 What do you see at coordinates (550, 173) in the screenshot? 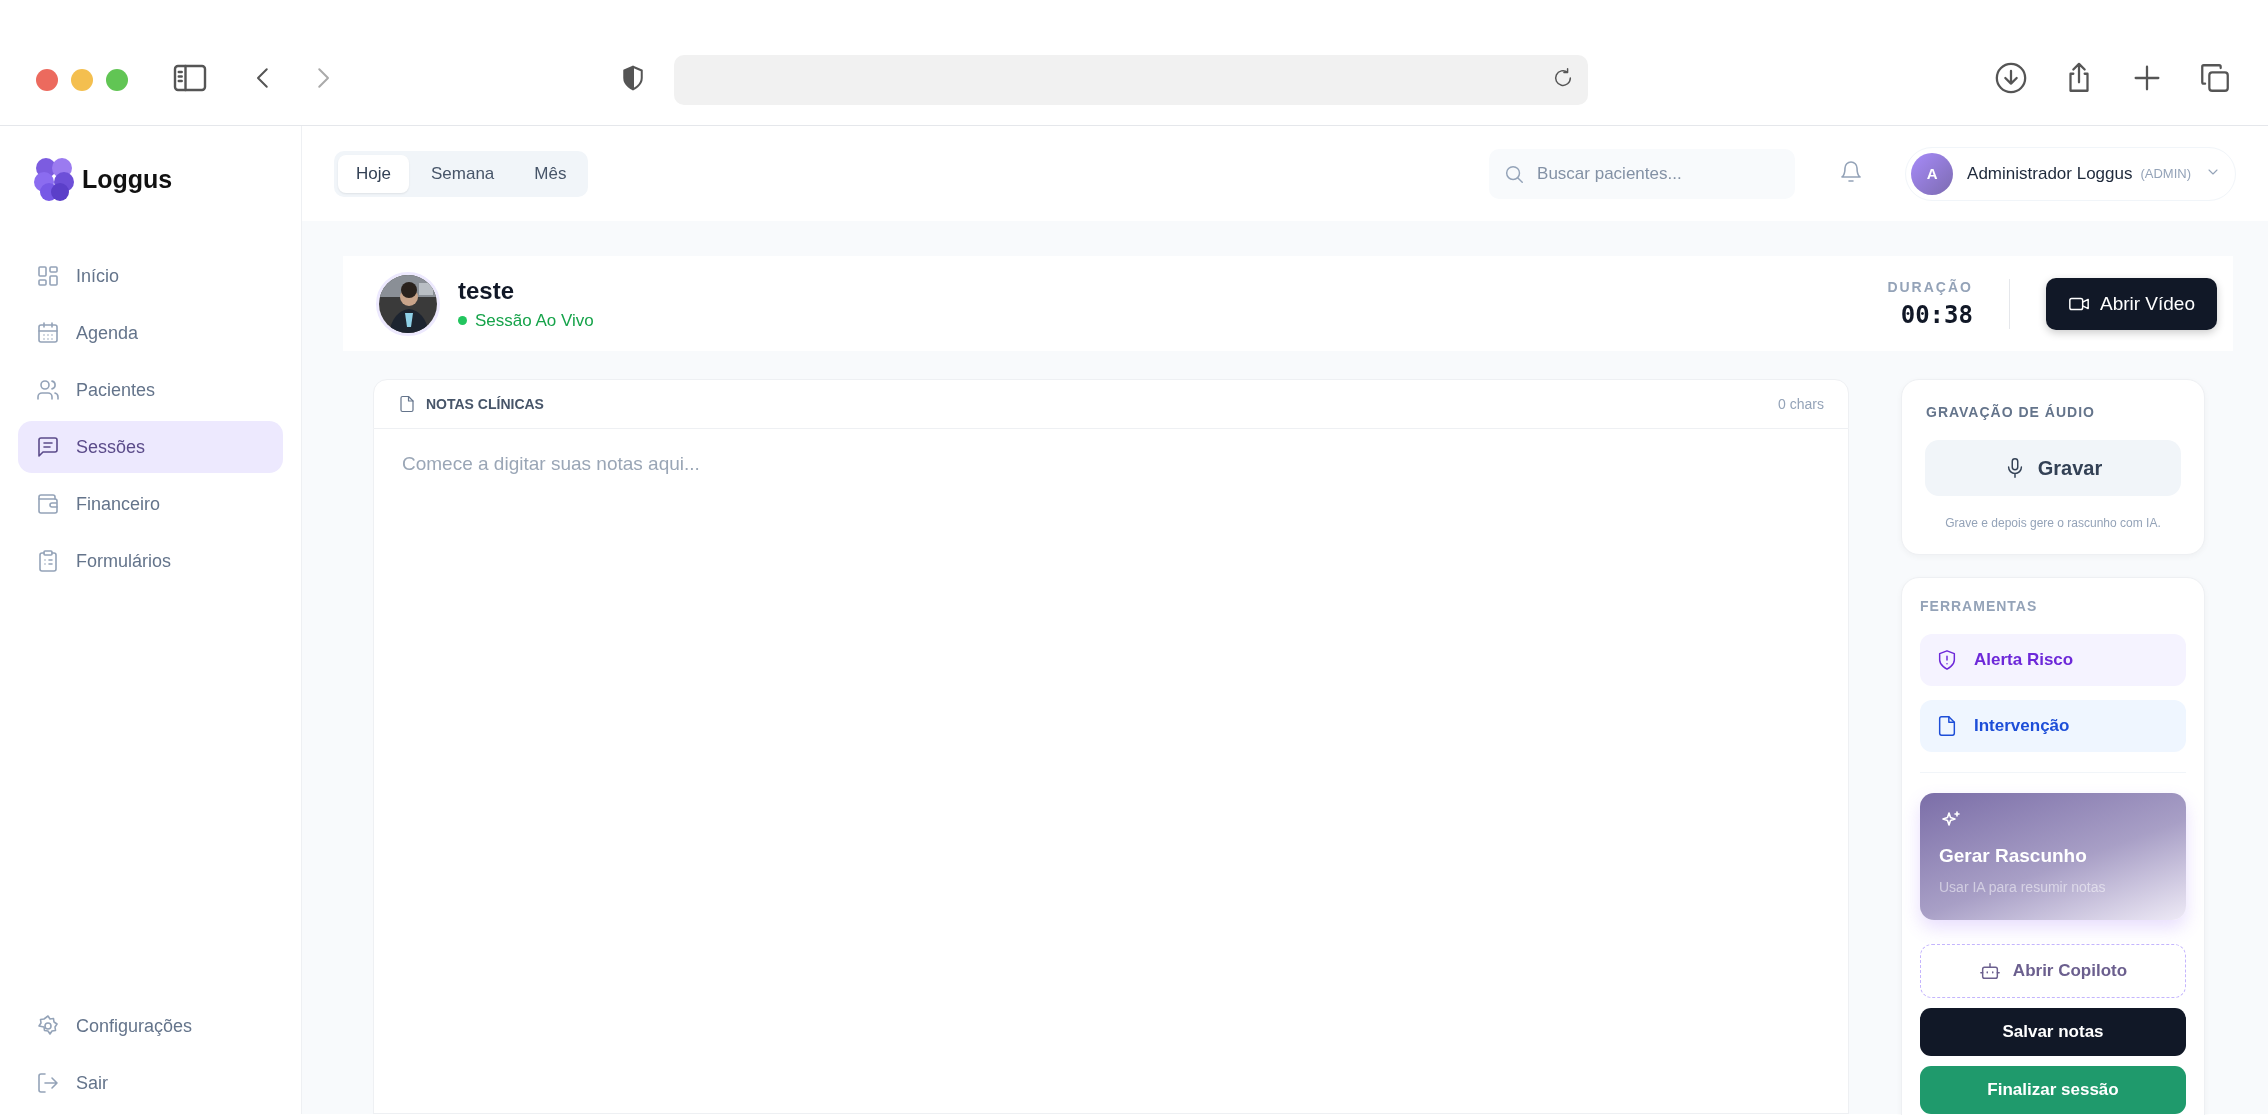
I see `period-tab: Mês` at bounding box center [550, 173].